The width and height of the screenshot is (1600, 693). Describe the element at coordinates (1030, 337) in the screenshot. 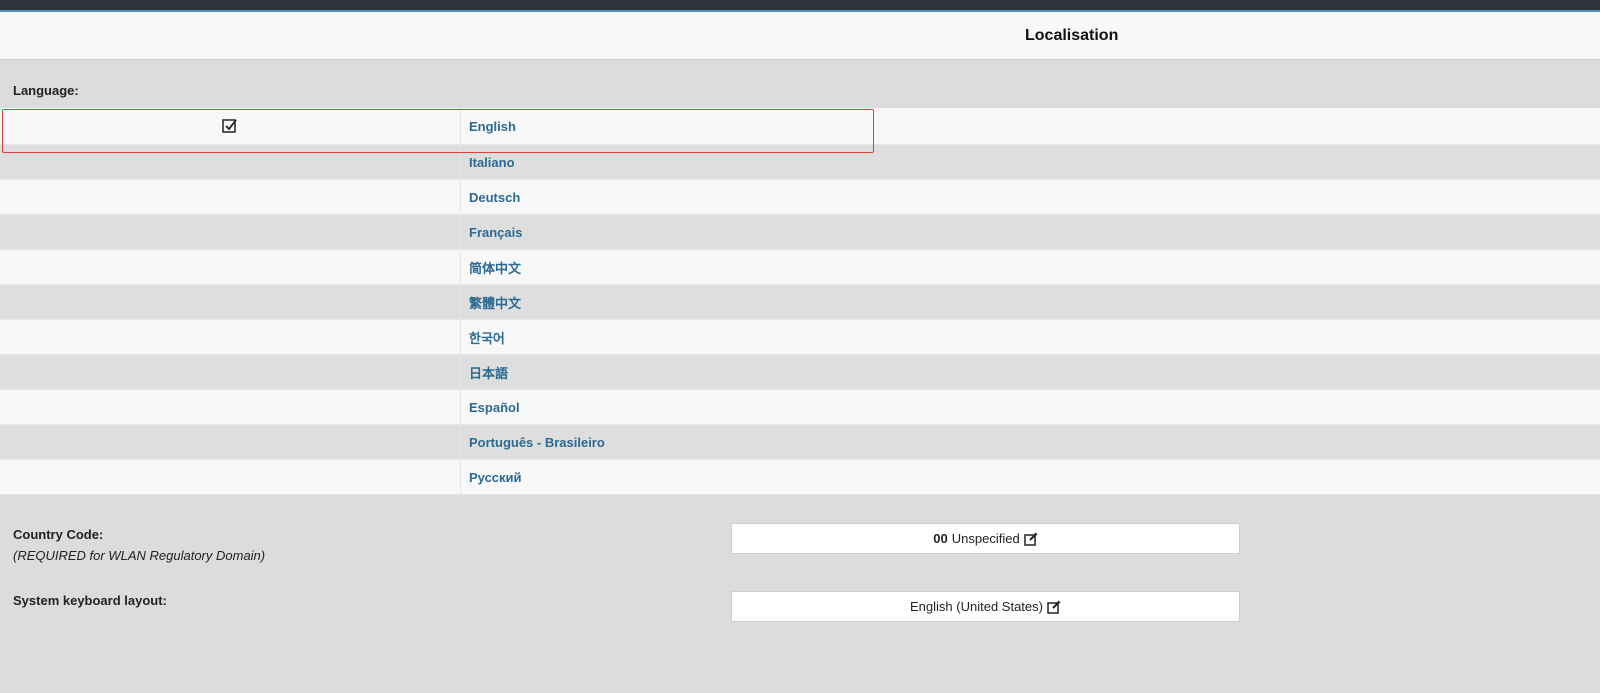

I see `language-link-korean: 한국어` at that location.